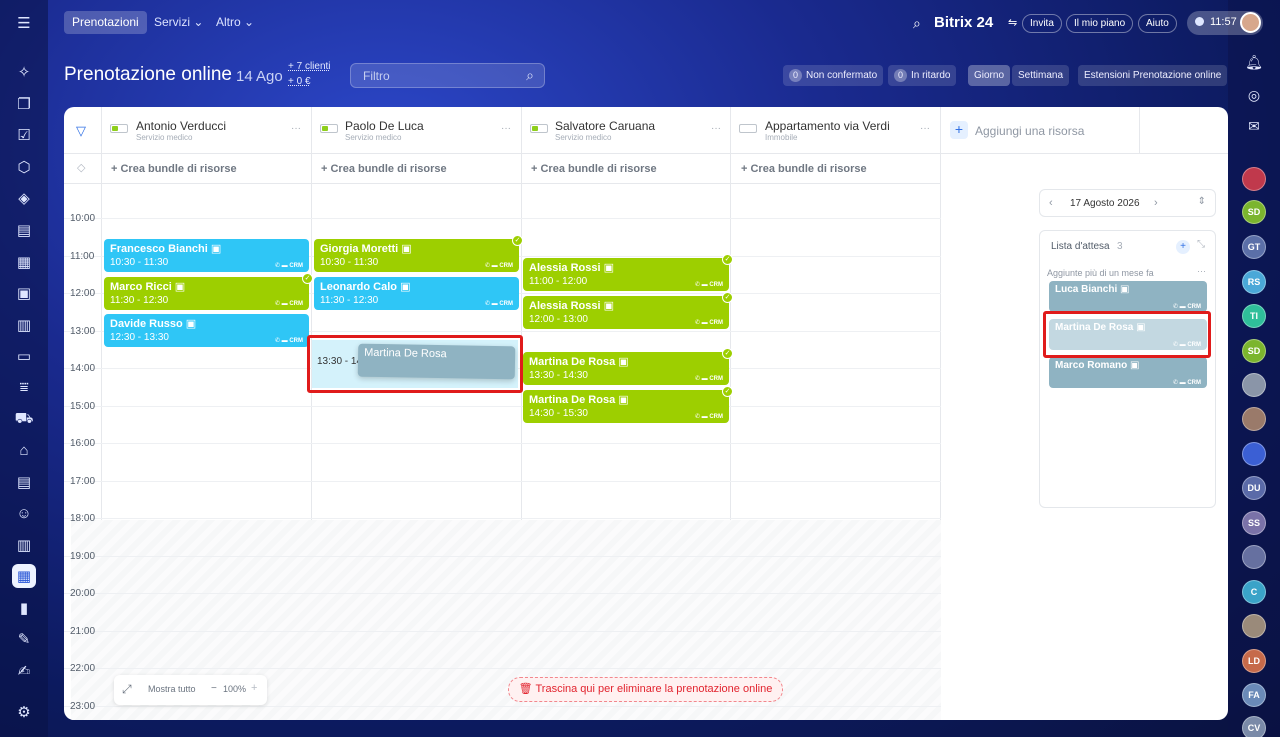 Image resolution: width=1280 pixels, height=737 pixels. I want to click on avatar: TI, so click(1254, 316).